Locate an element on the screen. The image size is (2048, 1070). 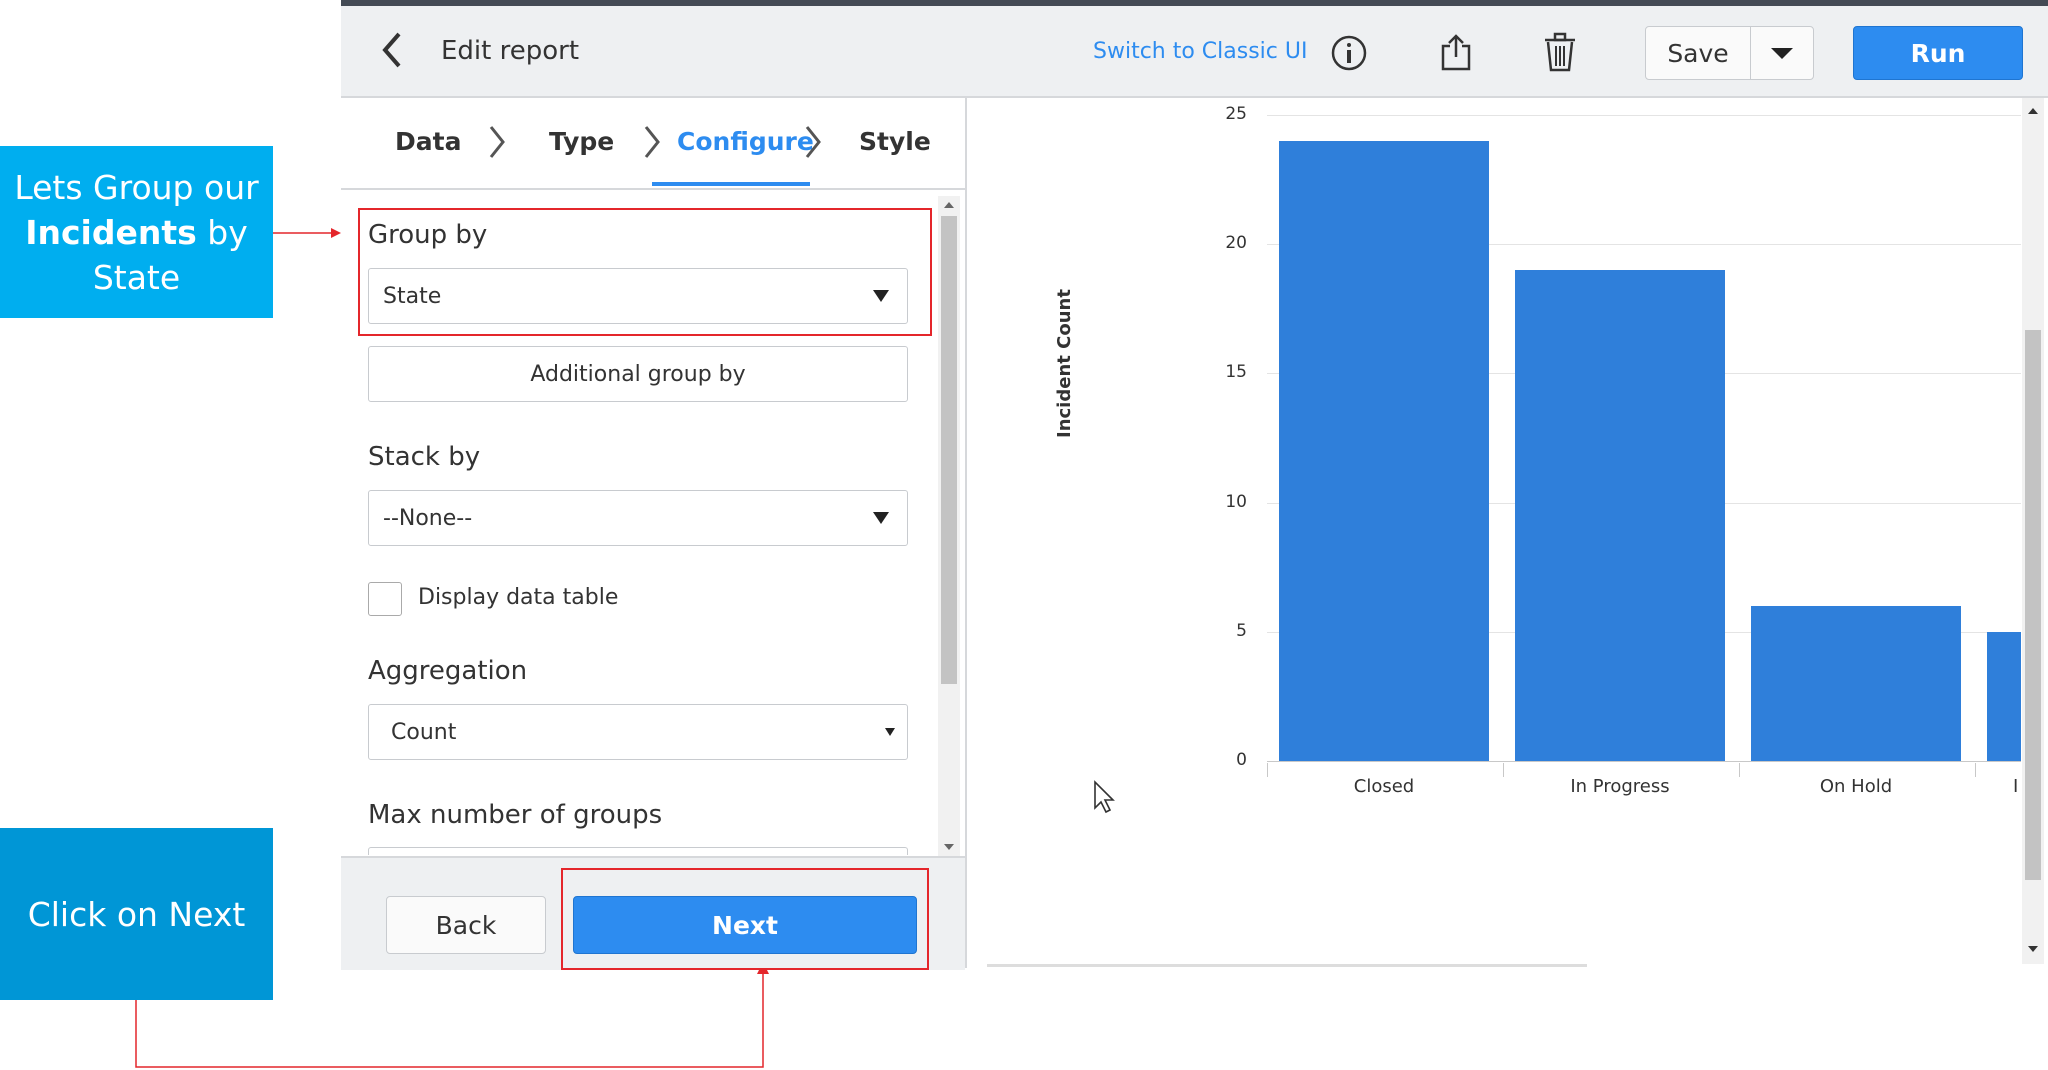
chevron-down-icon is located at coordinates (1782, 53).